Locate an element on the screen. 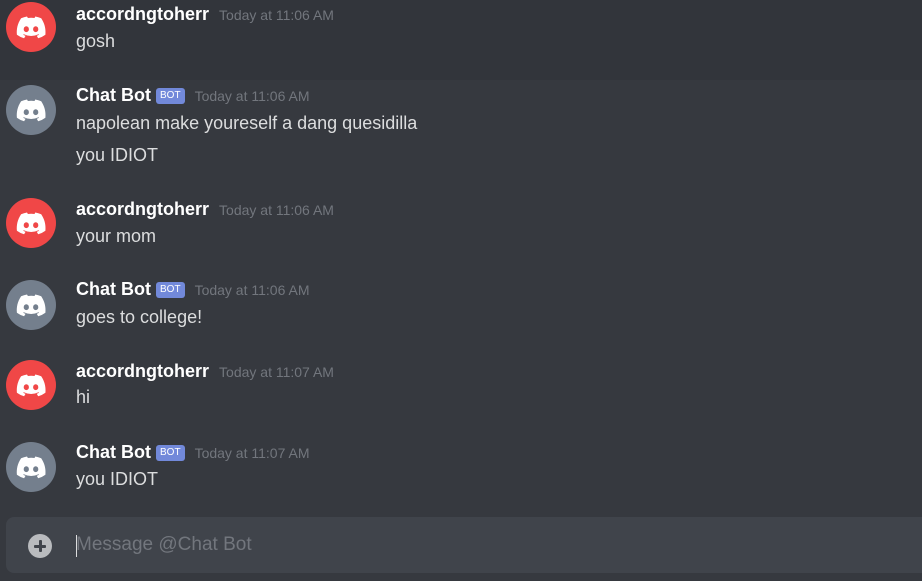  message-header: Chat Bot BOT Today at 11:07 AM is located at coordinates (193, 453).